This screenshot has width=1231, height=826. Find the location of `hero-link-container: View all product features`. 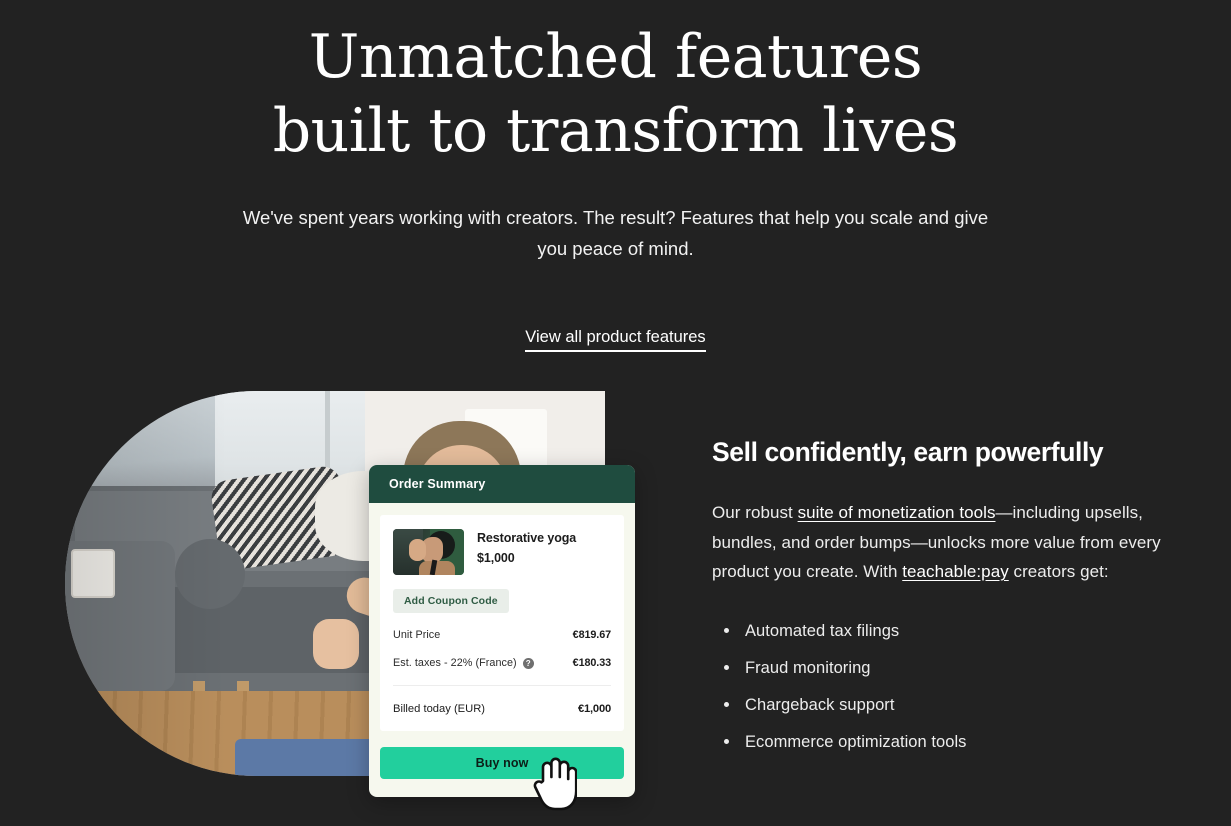

hero-link-container: View all product features is located at coordinates (615, 339).